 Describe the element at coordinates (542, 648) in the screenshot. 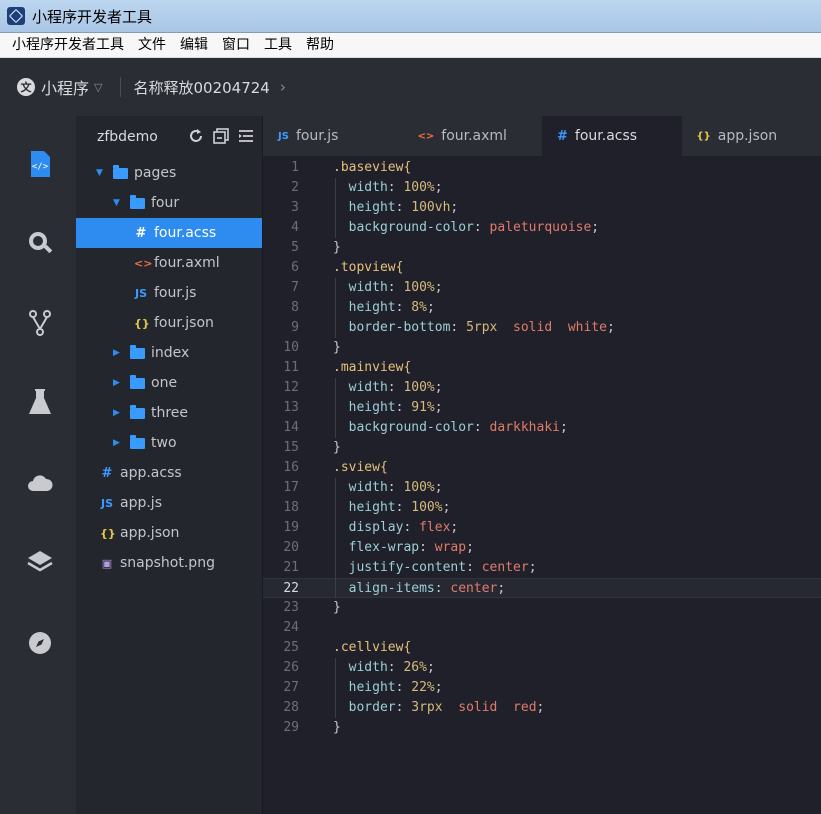

I see `code-line: 25 .cellview{` at that location.